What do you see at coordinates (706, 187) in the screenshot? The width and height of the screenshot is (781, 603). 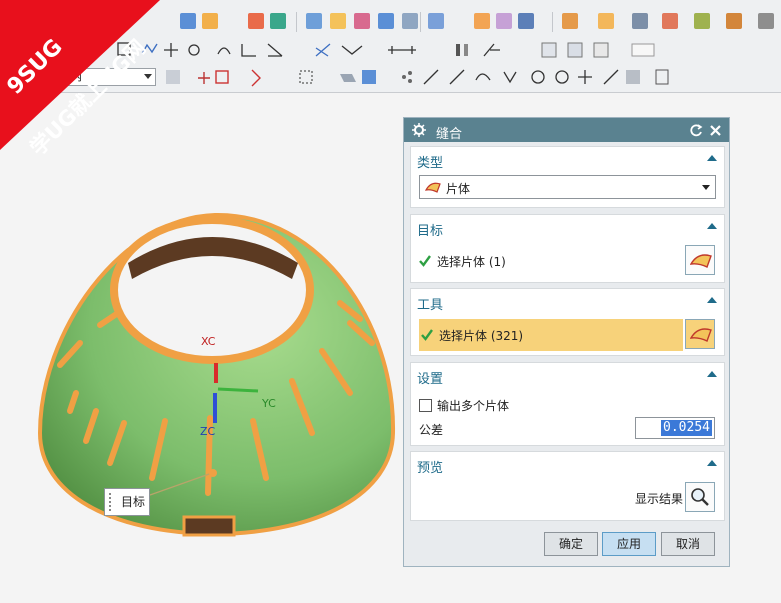 I see `chevron-down-icon` at bounding box center [706, 187].